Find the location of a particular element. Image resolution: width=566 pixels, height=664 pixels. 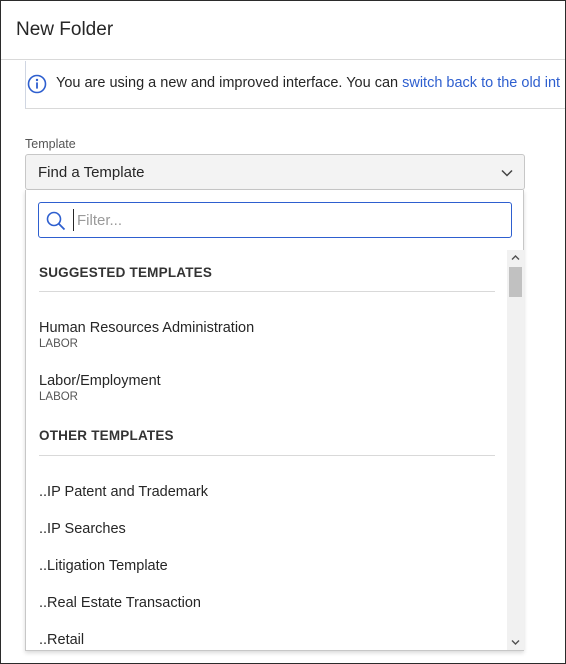

filter-input is located at coordinates (288, 220).